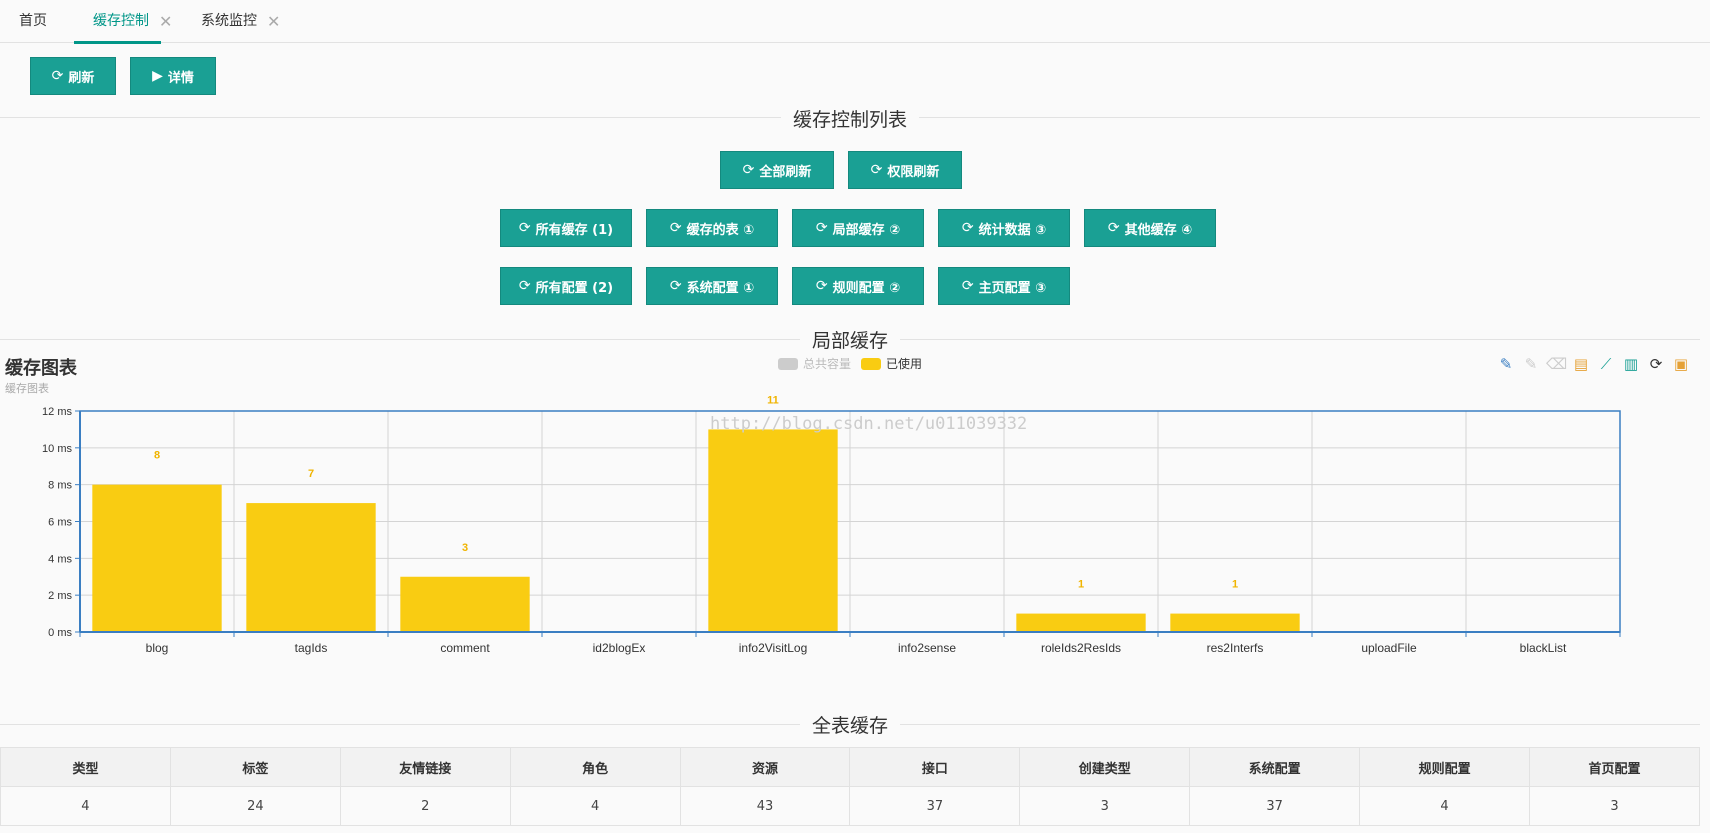 This screenshot has height=833, width=1710. Describe the element at coordinates (60, 596) in the screenshot. I see `y-tick-label: 2 ms` at that location.